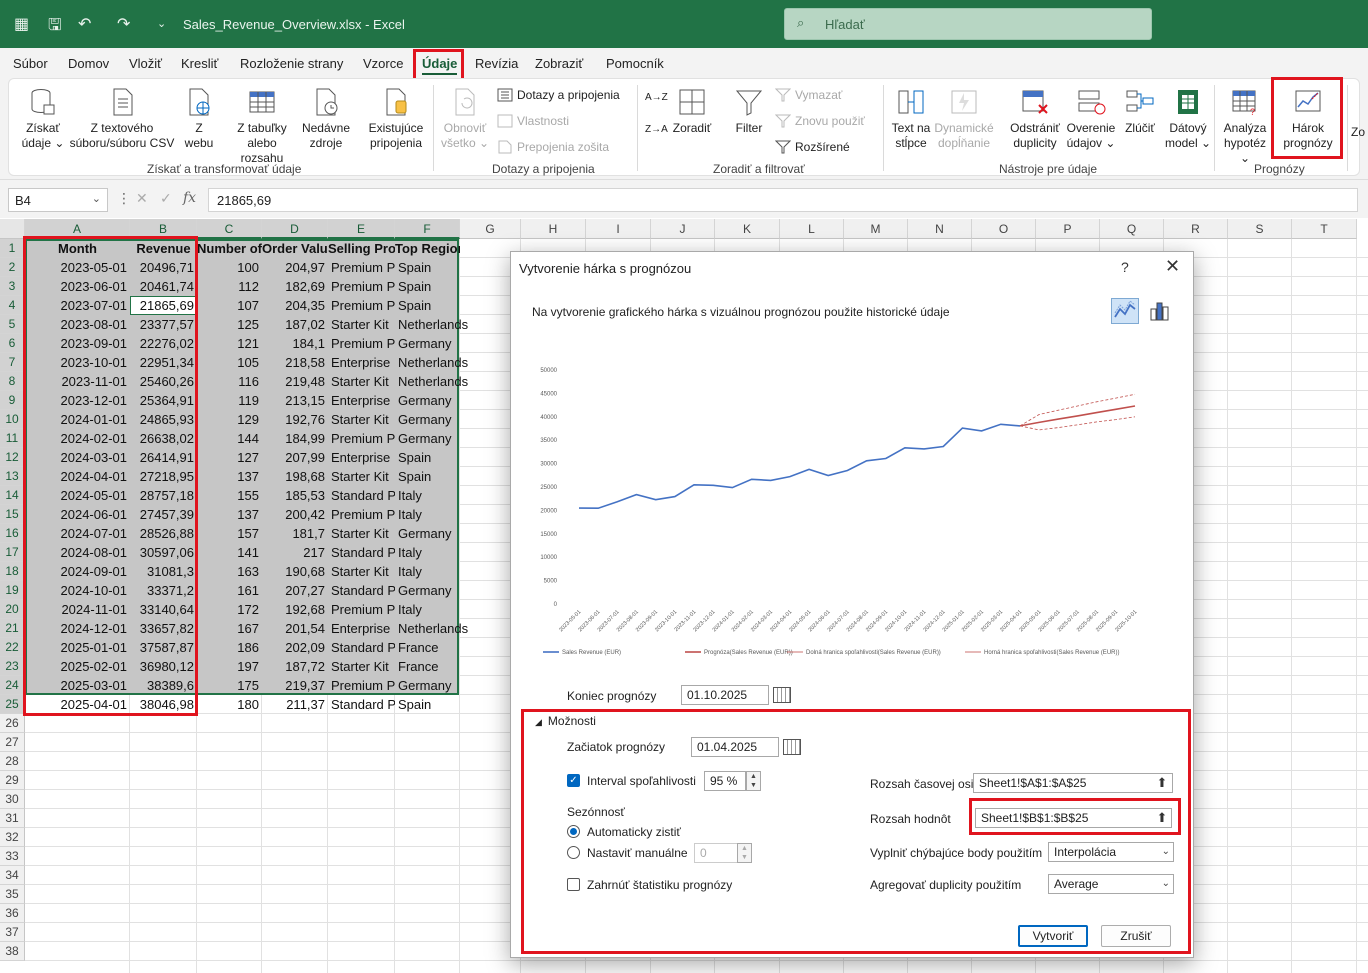 The image size is (1368, 973). Describe the element at coordinates (12, 229) in the screenshot. I see `select-all-corner` at that location.